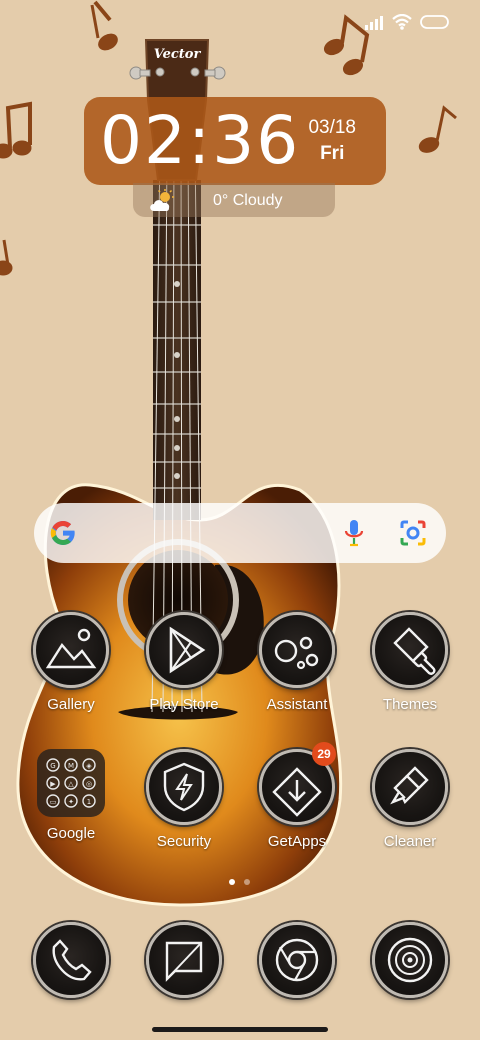 Image resolution: width=480 pixels, height=1040 pixels. I want to click on notification-badge: 29, so click(324, 754).